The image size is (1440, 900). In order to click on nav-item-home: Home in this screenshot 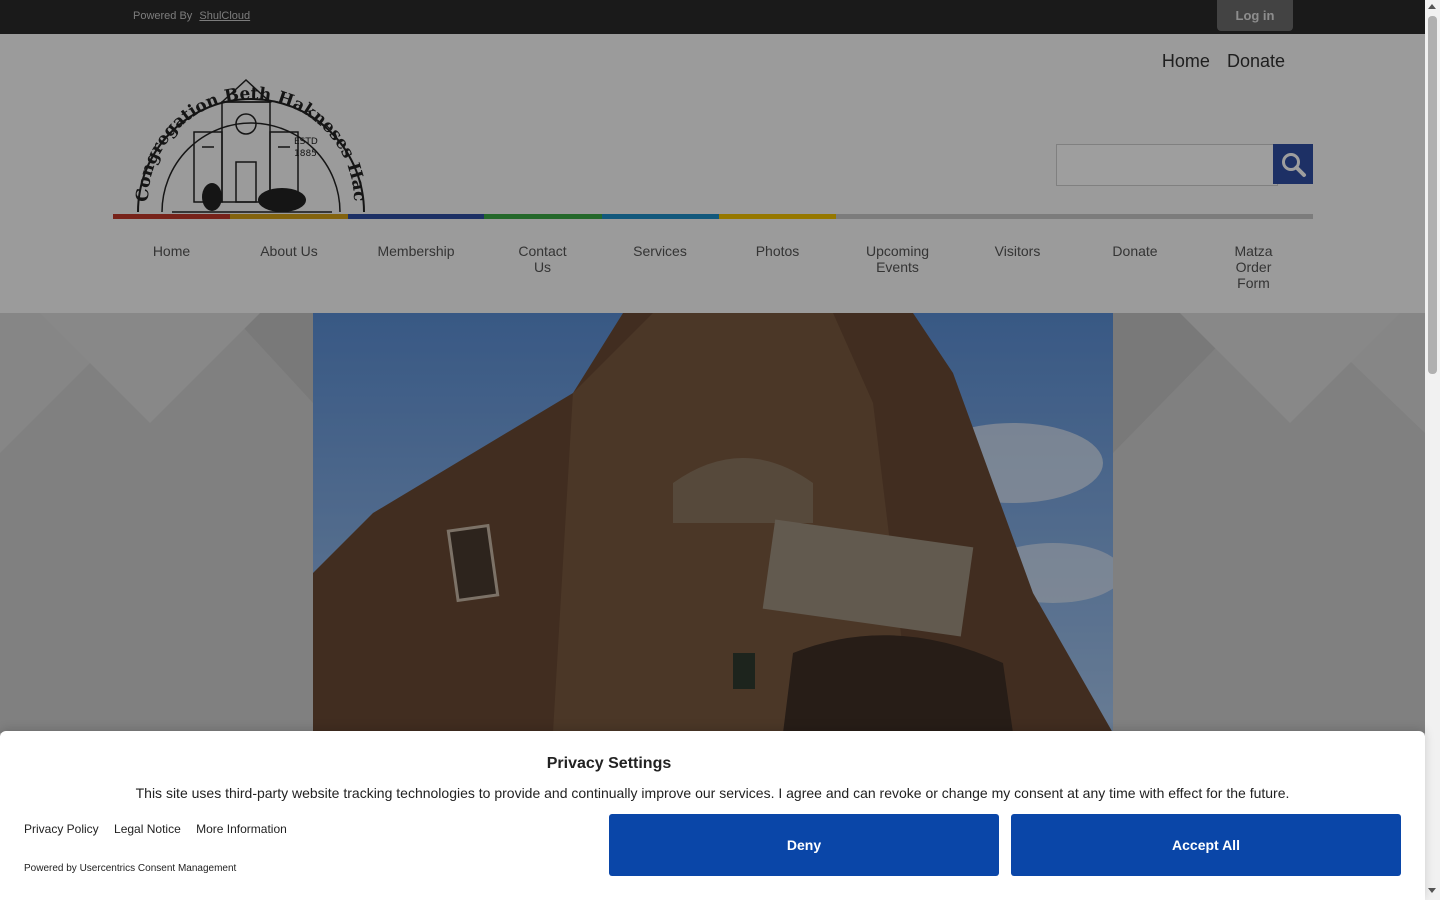, I will do `click(171, 267)`.